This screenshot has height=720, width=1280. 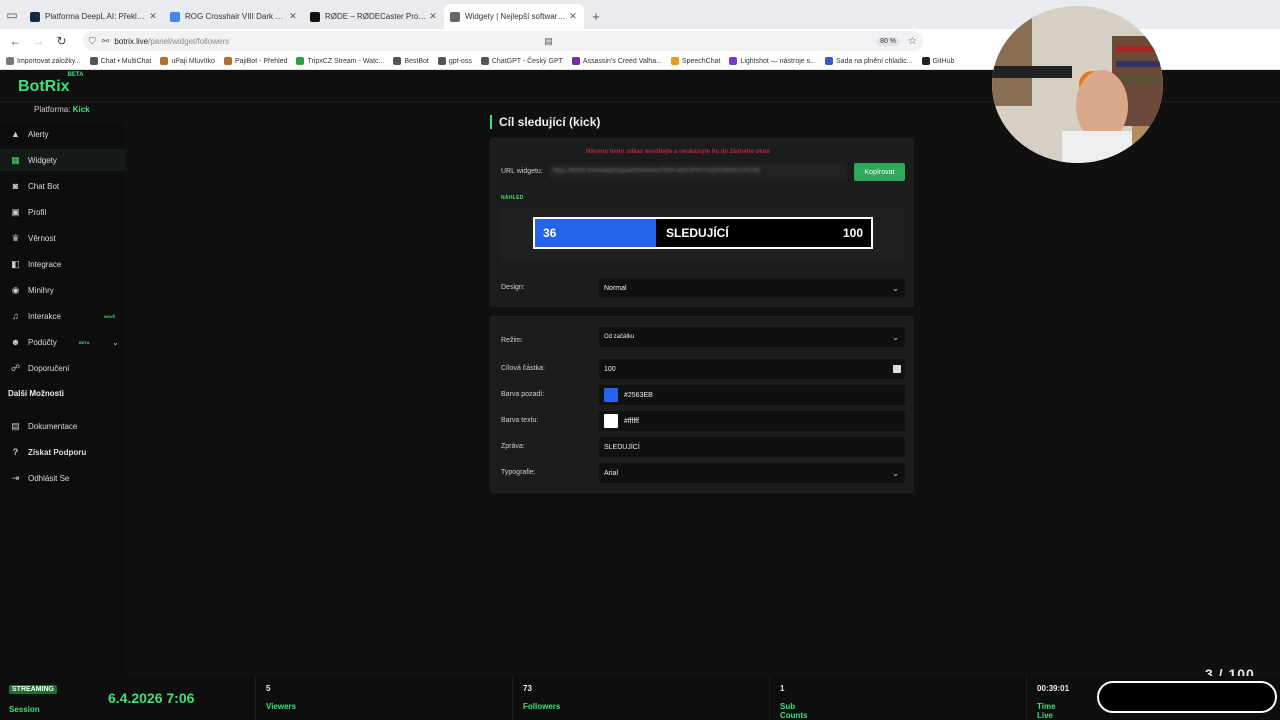 What do you see at coordinates (545, 122) in the screenshot?
I see `page-title: Cíl sledující (kick)` at bounding box center [545, 122].